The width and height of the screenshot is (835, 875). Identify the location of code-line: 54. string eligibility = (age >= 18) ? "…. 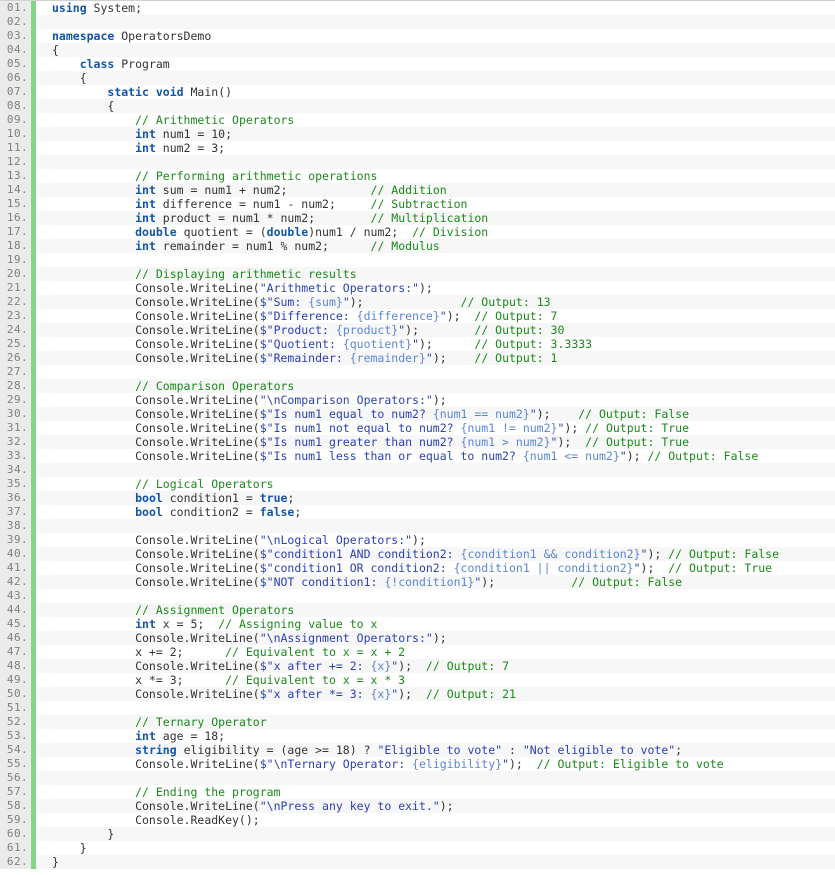
(417, 750).